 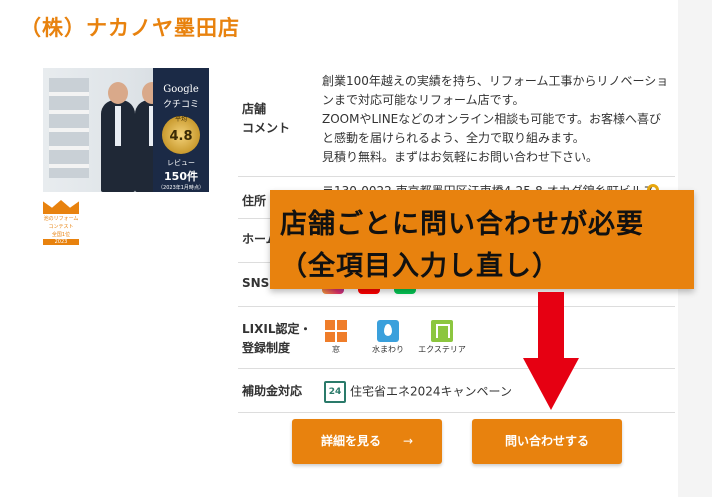 What do you see at coordinates (61, 242) in the screenshot?
I see `contest-year: 2023` at bounding box center [61, 242].